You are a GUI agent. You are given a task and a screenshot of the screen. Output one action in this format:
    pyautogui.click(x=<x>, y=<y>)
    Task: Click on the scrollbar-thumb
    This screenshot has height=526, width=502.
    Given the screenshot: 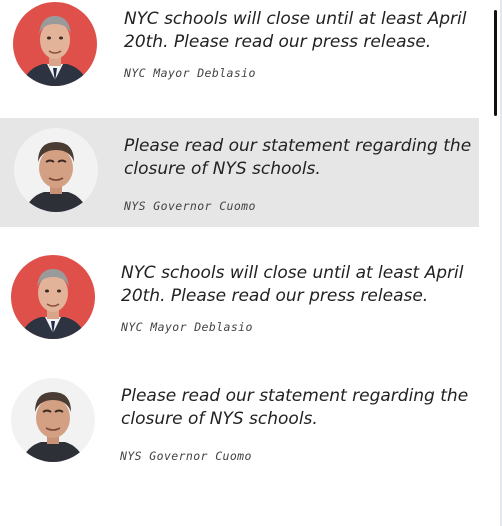 What is the action you would take?
    pyautogui.click(x=495, y=63)
    